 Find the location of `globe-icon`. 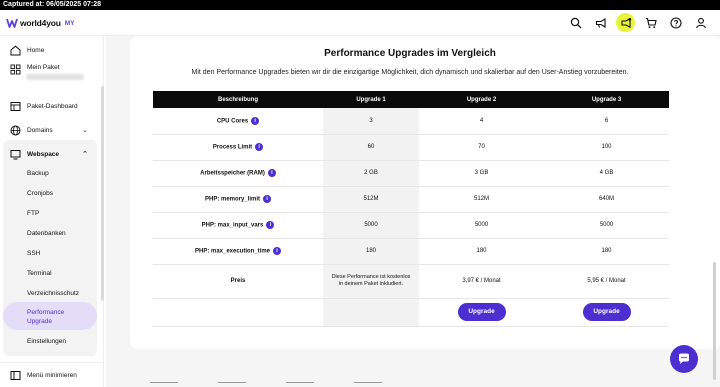

globe-icon is located at coordinates (15, 130).